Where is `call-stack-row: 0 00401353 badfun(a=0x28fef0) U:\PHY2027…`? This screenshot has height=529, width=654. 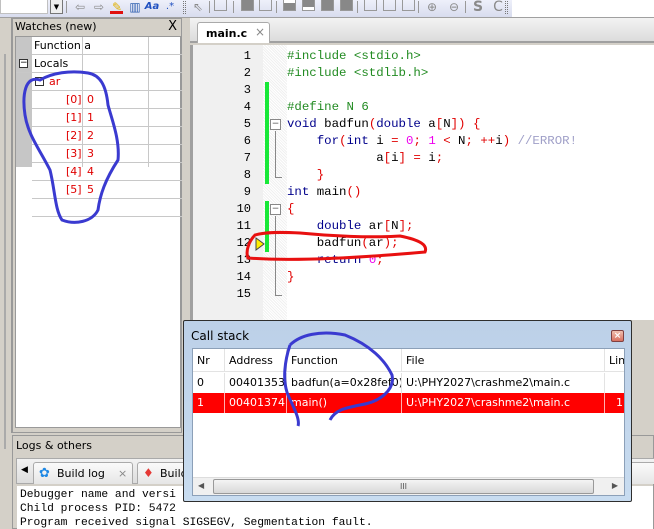 call-stack-row: 0 00401353 badfun(a=0x28fef0) U:\PHY2027… is located at coordinates (408, 383).